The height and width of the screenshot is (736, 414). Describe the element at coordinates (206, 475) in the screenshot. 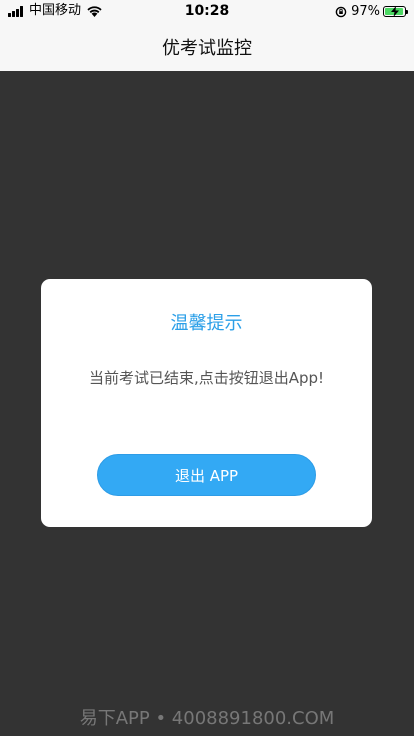

I see `exit-app-button: 退出 APP` at that location.